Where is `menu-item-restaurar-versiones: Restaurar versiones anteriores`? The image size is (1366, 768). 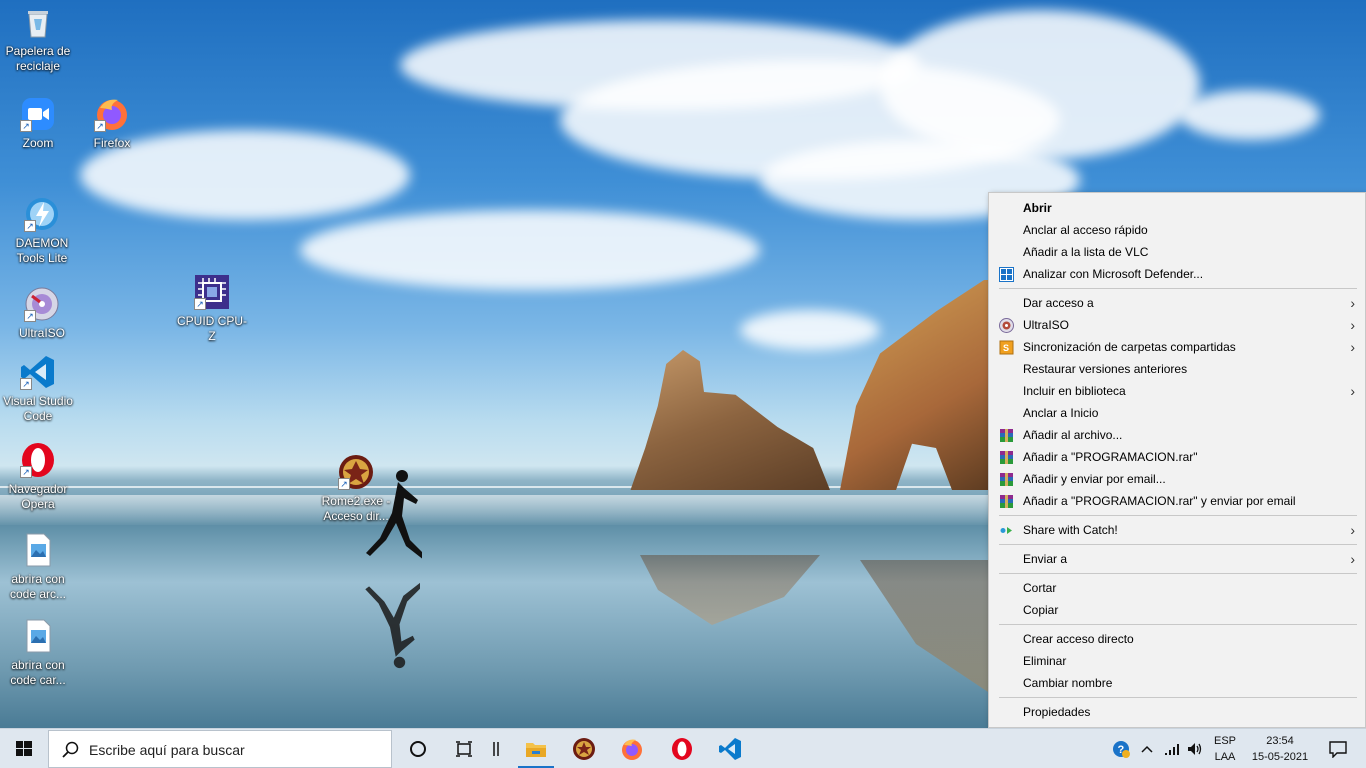 menu-item-restaurar-versiones: Restaurar versiones anteriores is located at coordinates (1177, 369).